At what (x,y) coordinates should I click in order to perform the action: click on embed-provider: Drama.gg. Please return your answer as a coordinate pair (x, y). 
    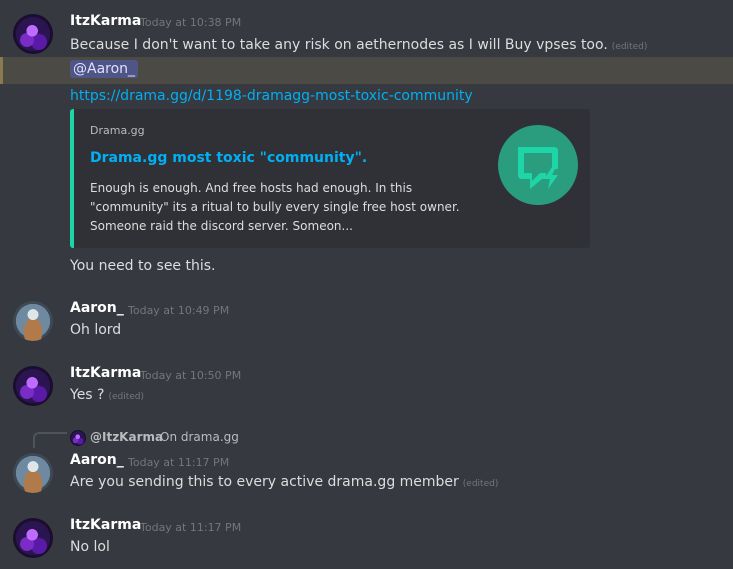
    Looking at the image, I should click on (117, 130).